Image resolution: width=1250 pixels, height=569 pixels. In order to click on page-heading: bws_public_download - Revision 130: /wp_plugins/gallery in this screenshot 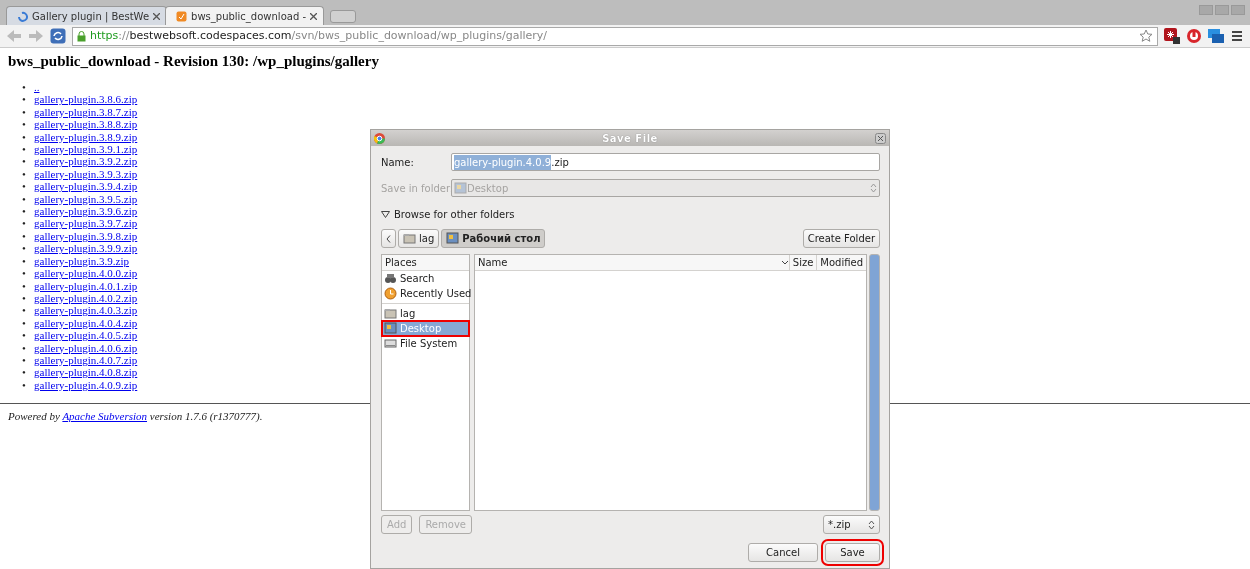, I will do `click(194, 61)`.